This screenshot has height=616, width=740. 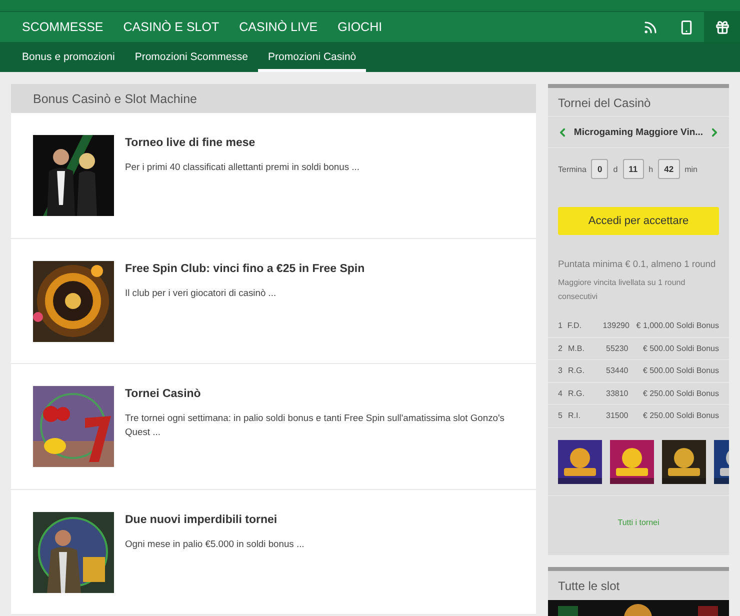 I want to click on prize-cell: € 1,000.00 Soldi Bonus, so click(x=677, y=325).